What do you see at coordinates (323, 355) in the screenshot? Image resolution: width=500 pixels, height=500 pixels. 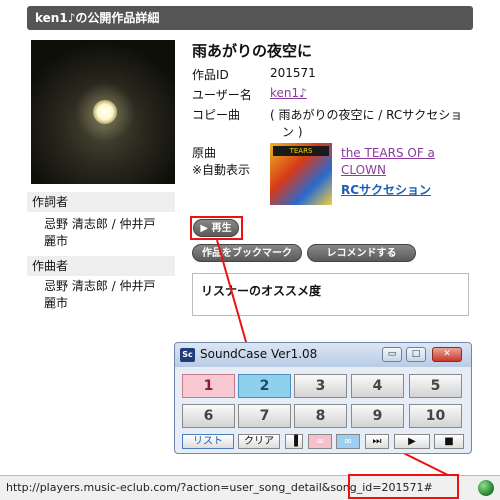 I see `soundcase-titlebar: Sc SoundCase Ver1.08 ▭ □ ✕` at bounding box center [323, 355].